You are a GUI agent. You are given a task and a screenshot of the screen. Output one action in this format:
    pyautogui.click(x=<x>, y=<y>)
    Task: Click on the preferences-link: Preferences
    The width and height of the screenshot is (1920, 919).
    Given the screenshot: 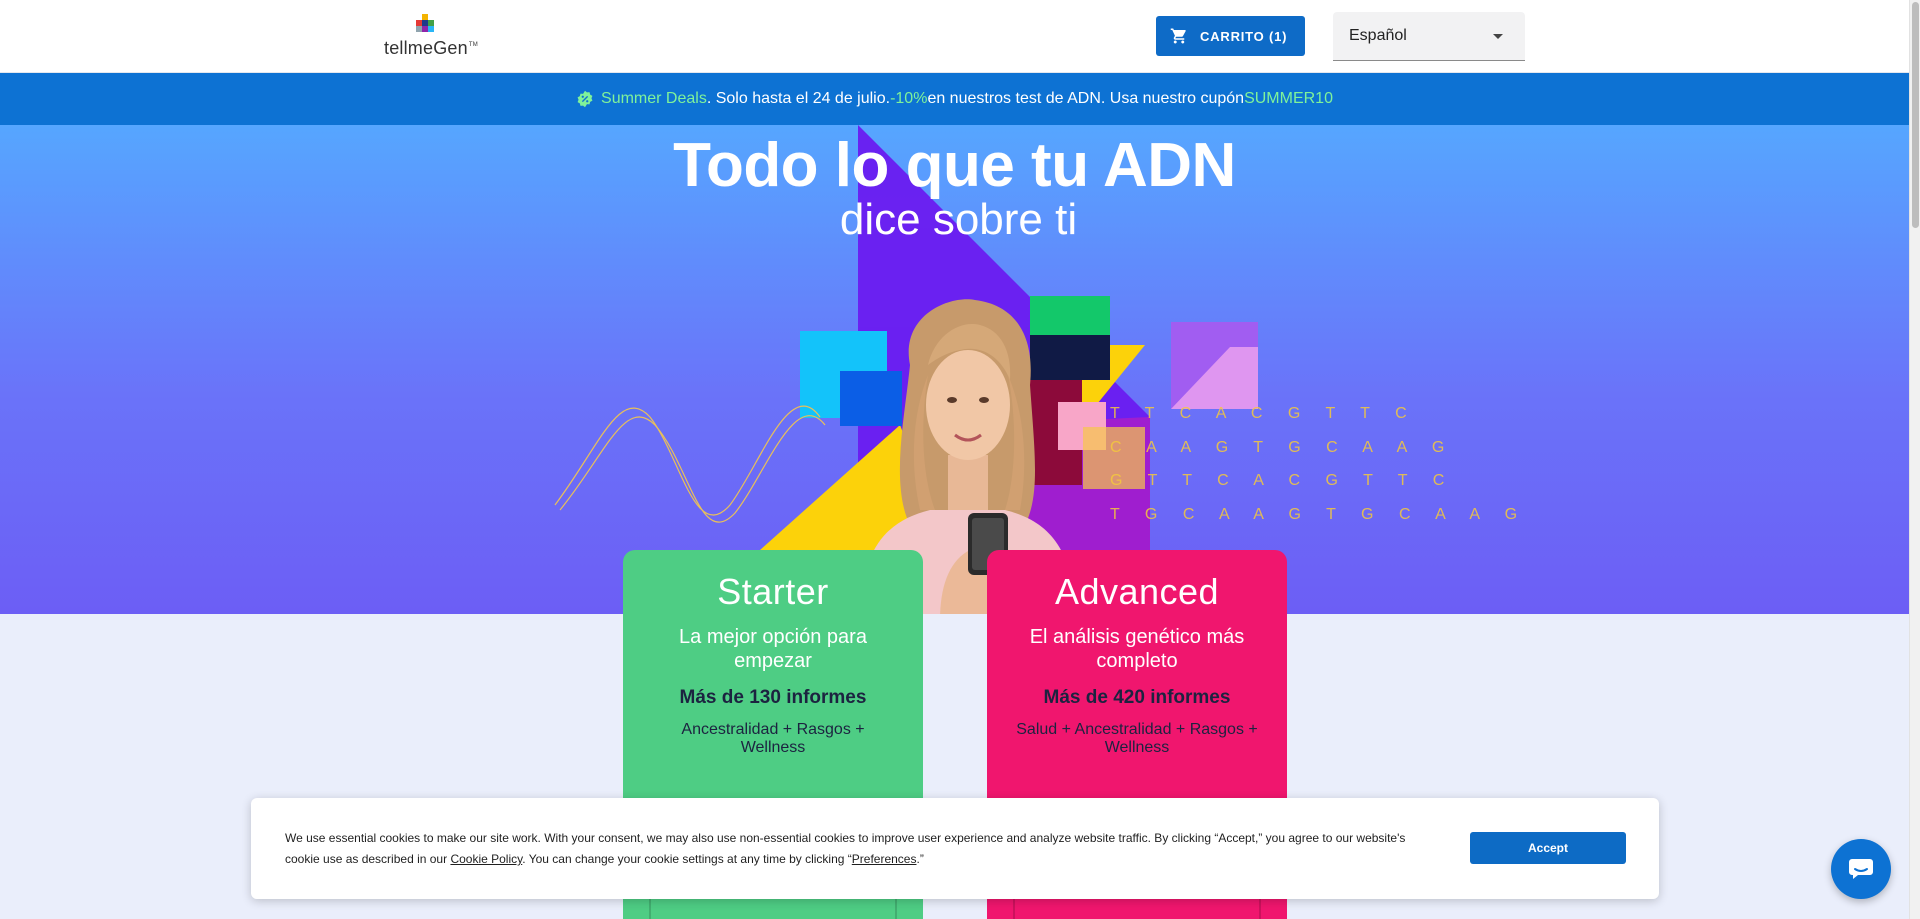 What is the action you would take?
    pyautogui.click(x=884, y=859)
    